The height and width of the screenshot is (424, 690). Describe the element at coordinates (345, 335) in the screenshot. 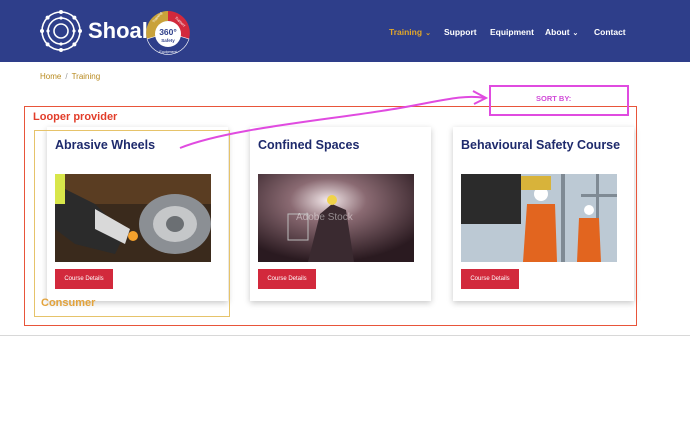

I see `content-divider` at that location.